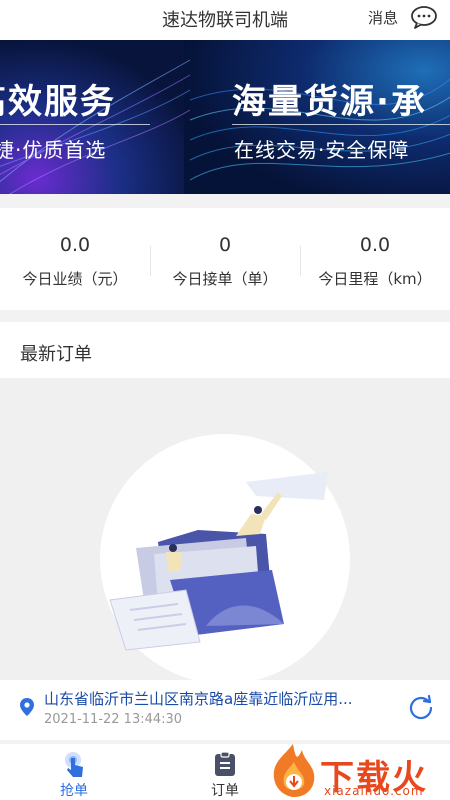 This screenshot has width=450, height=800. I want to click on section-title: 最新订单, so click(56, 354).